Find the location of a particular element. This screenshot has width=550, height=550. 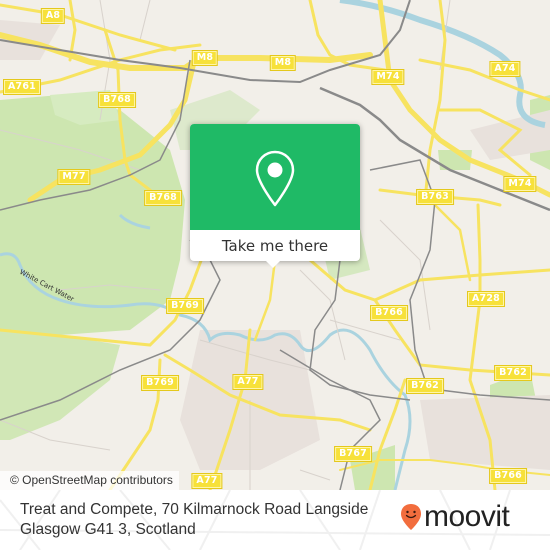

road-shield: B767 is located at coordinates (353, 454).